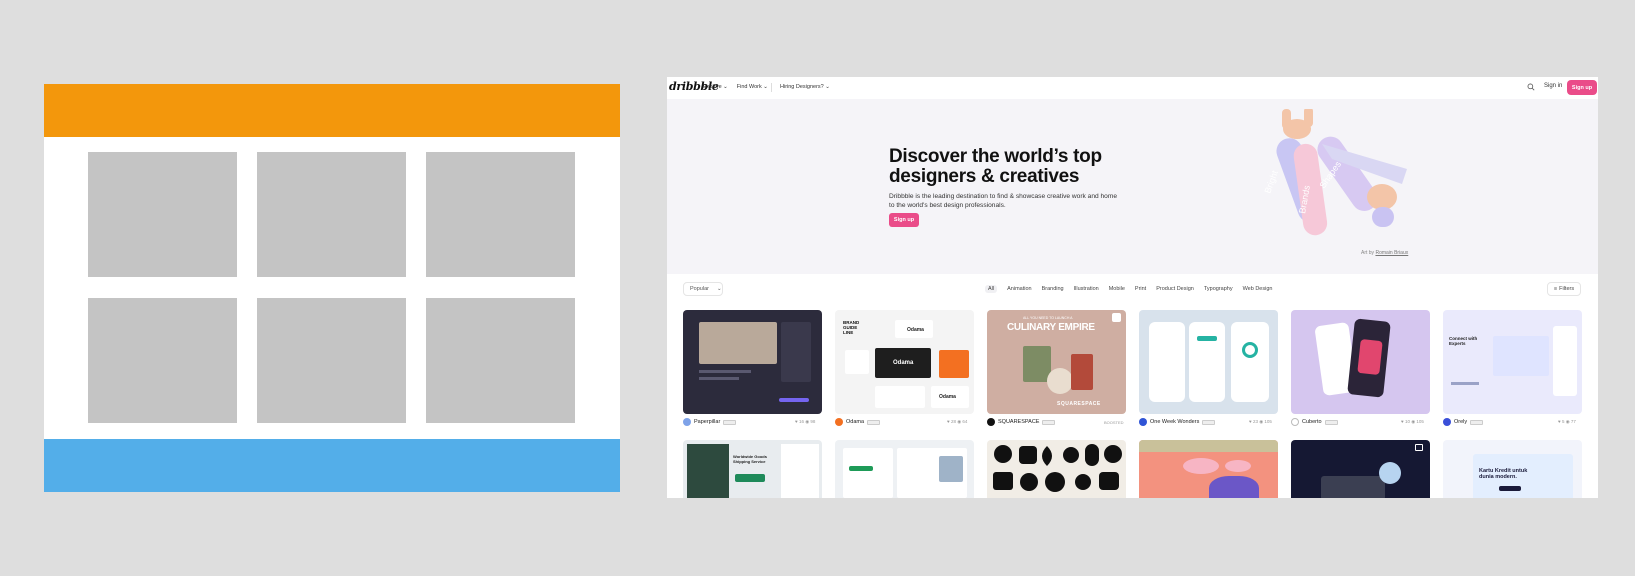  What do you see at coordinates (801, 421) in the screenshot?
I see `shot-likes: 16` at bounding box center [801, 421].